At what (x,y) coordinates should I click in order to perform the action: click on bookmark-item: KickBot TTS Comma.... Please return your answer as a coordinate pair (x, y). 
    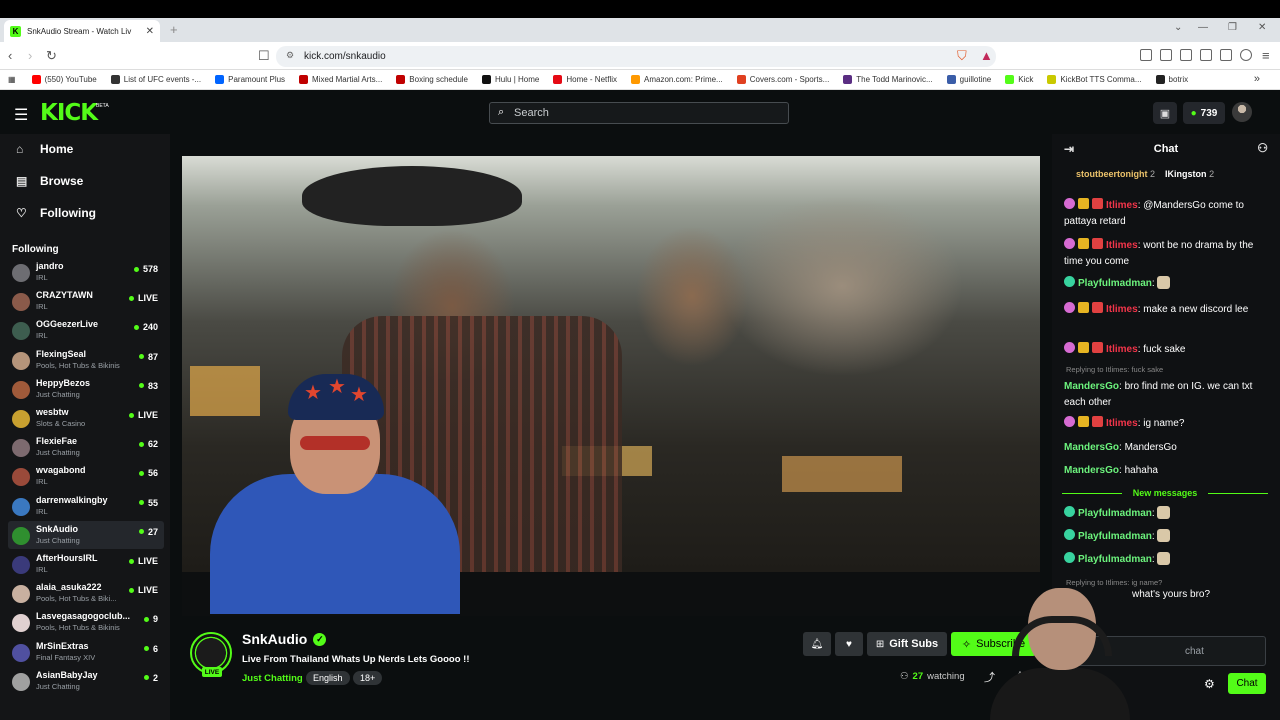
    Looking at the image, I should click on (1094, 79).